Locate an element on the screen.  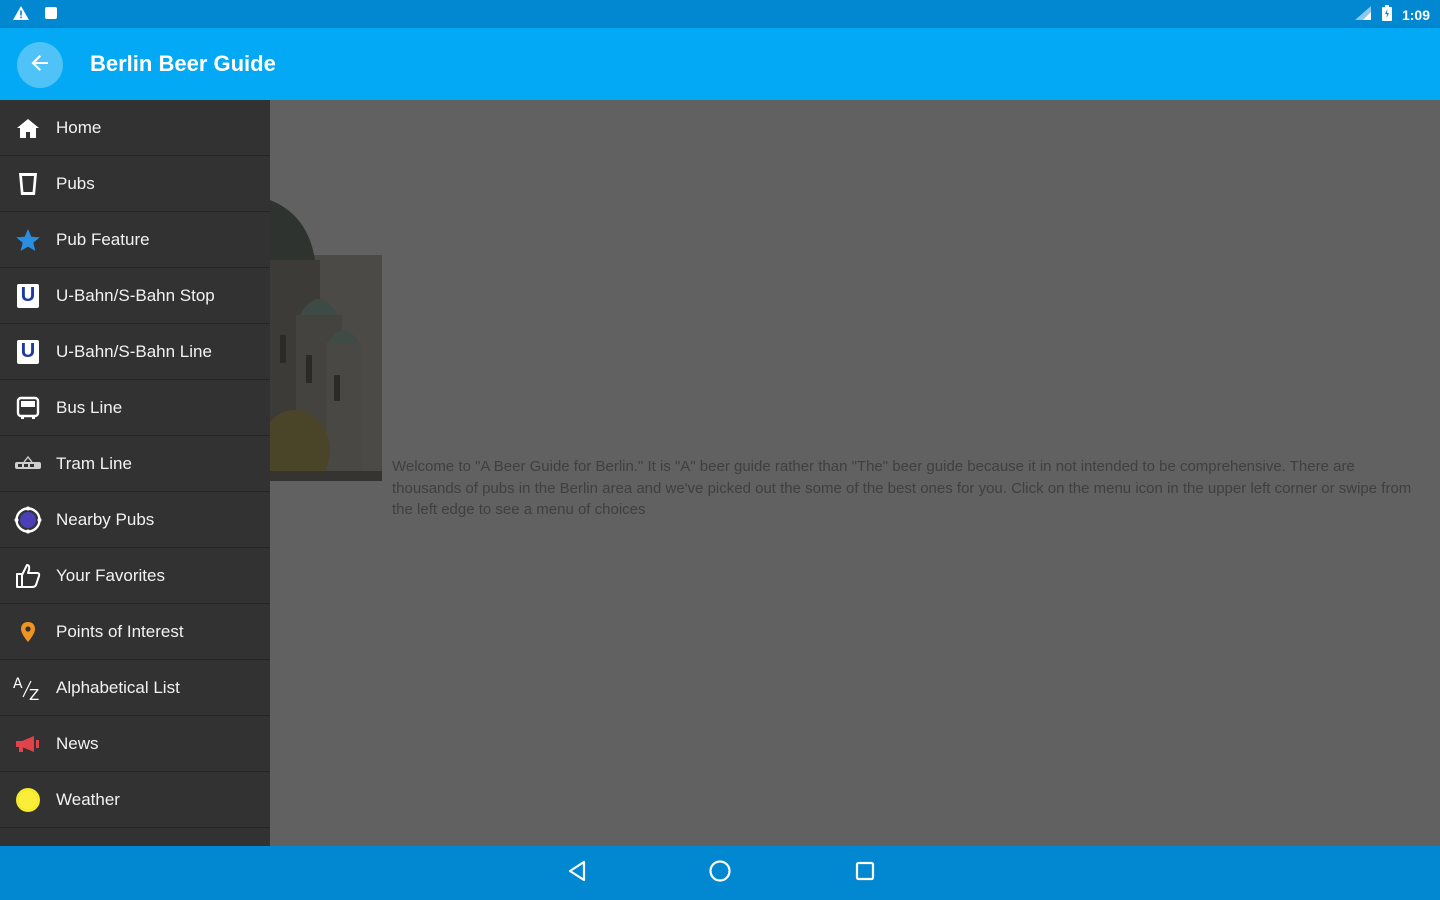
bus-icon is located at coordinates (28, 408).